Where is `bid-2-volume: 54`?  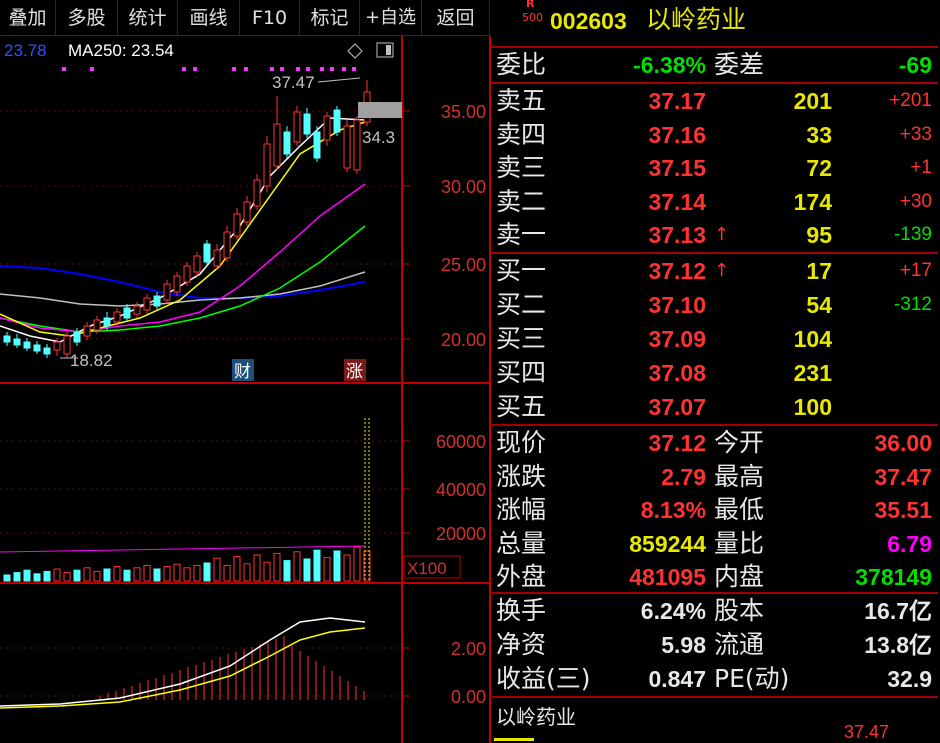 bid-2-volume: 54 is located at coordinates (819, 305).